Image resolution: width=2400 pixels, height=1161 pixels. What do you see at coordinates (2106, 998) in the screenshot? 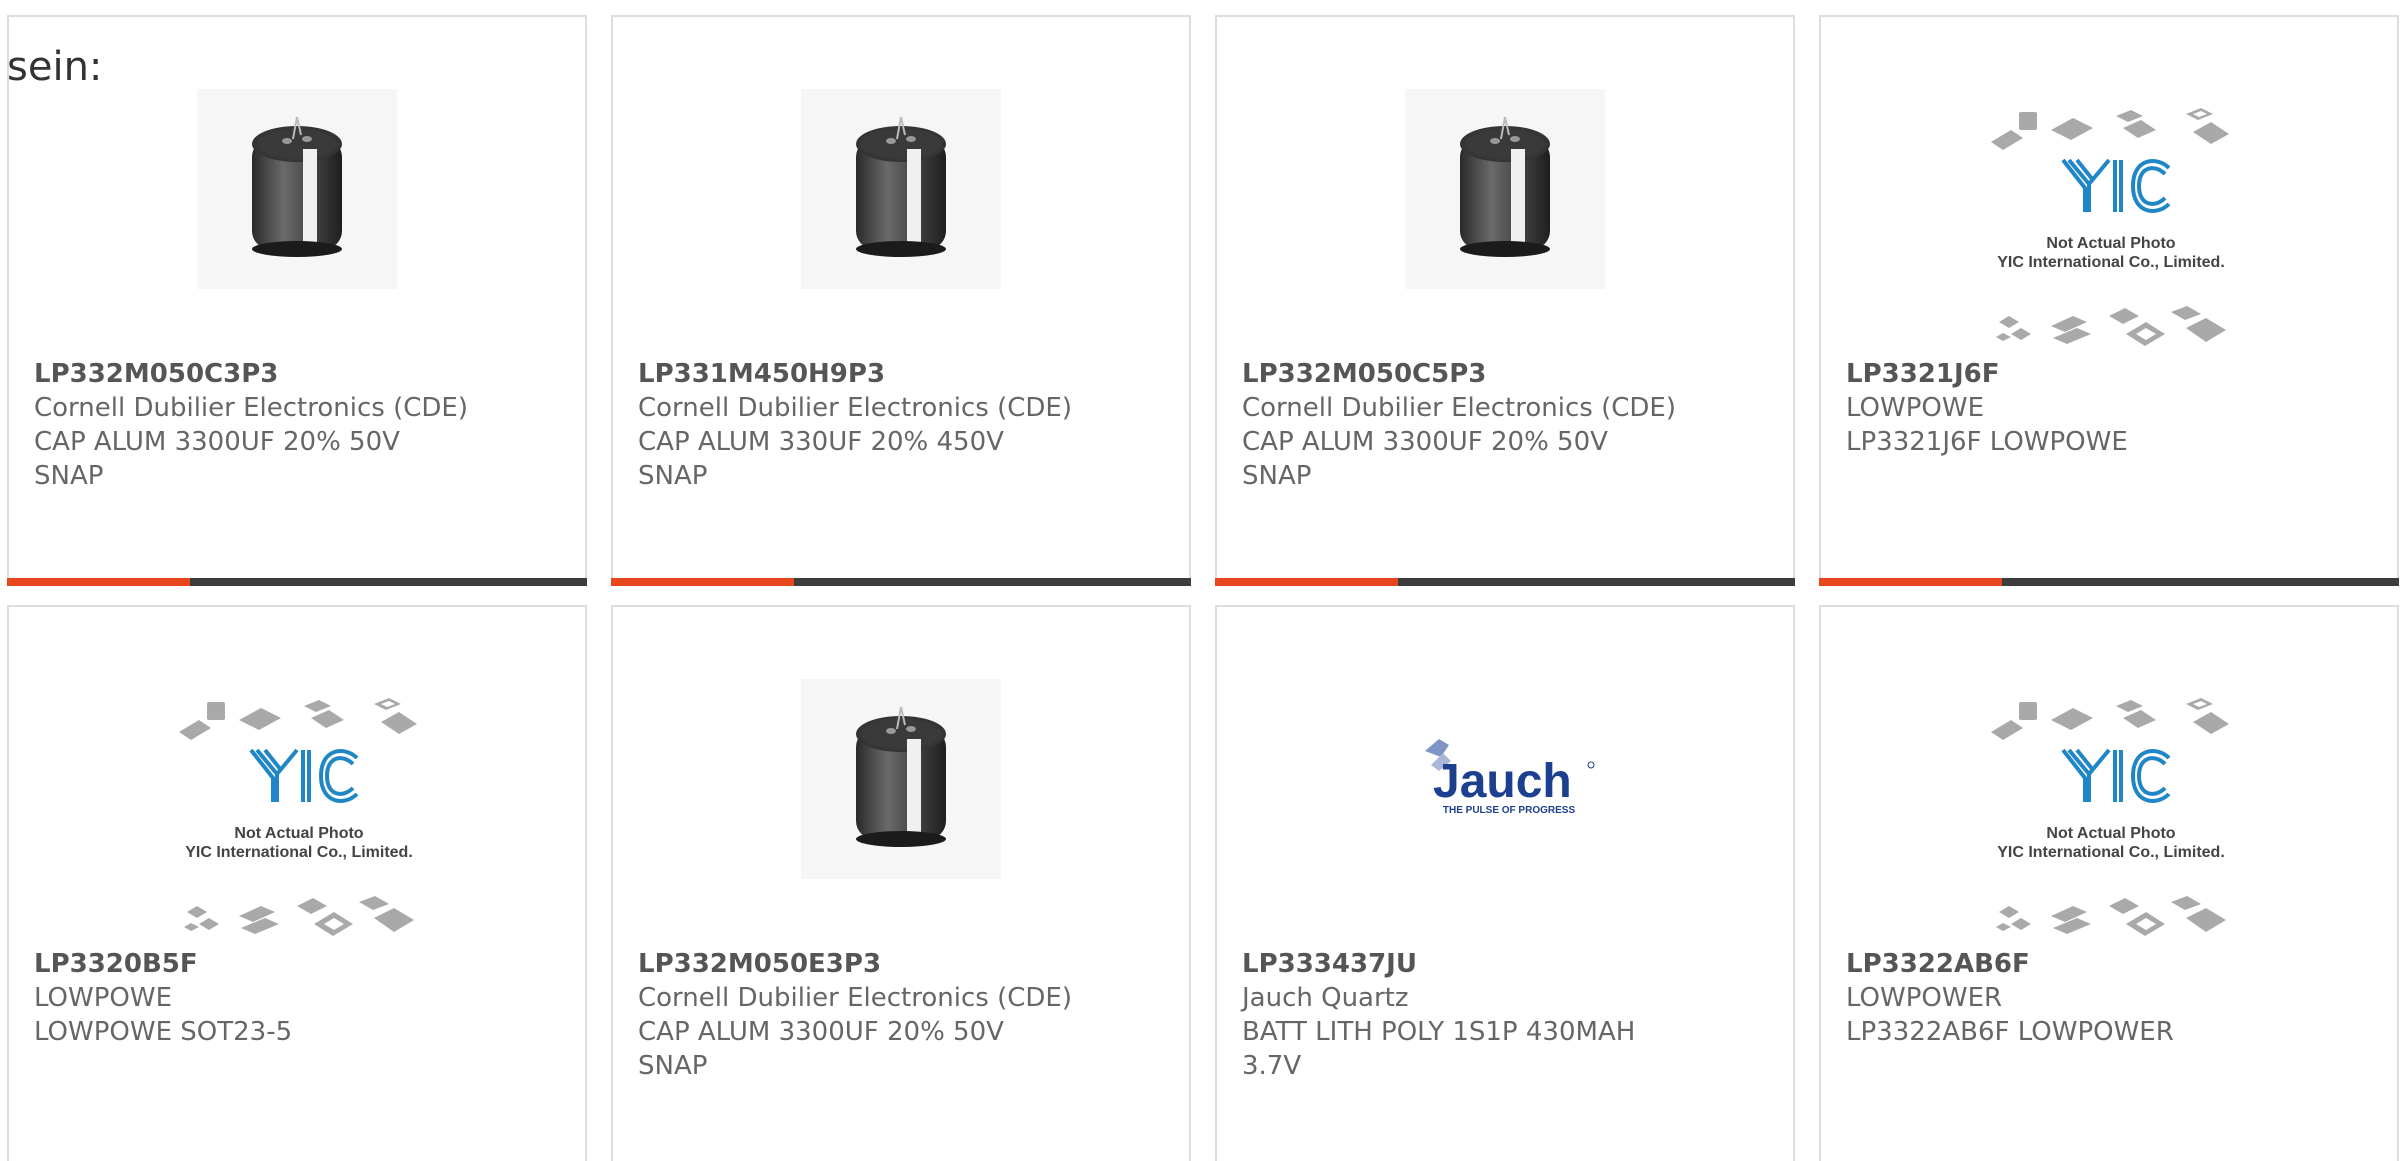
I see `product-info: LP3322AB6F LOWPOWER LP3322AB6F LOWPOWER` at bounding box center [2106, 998].